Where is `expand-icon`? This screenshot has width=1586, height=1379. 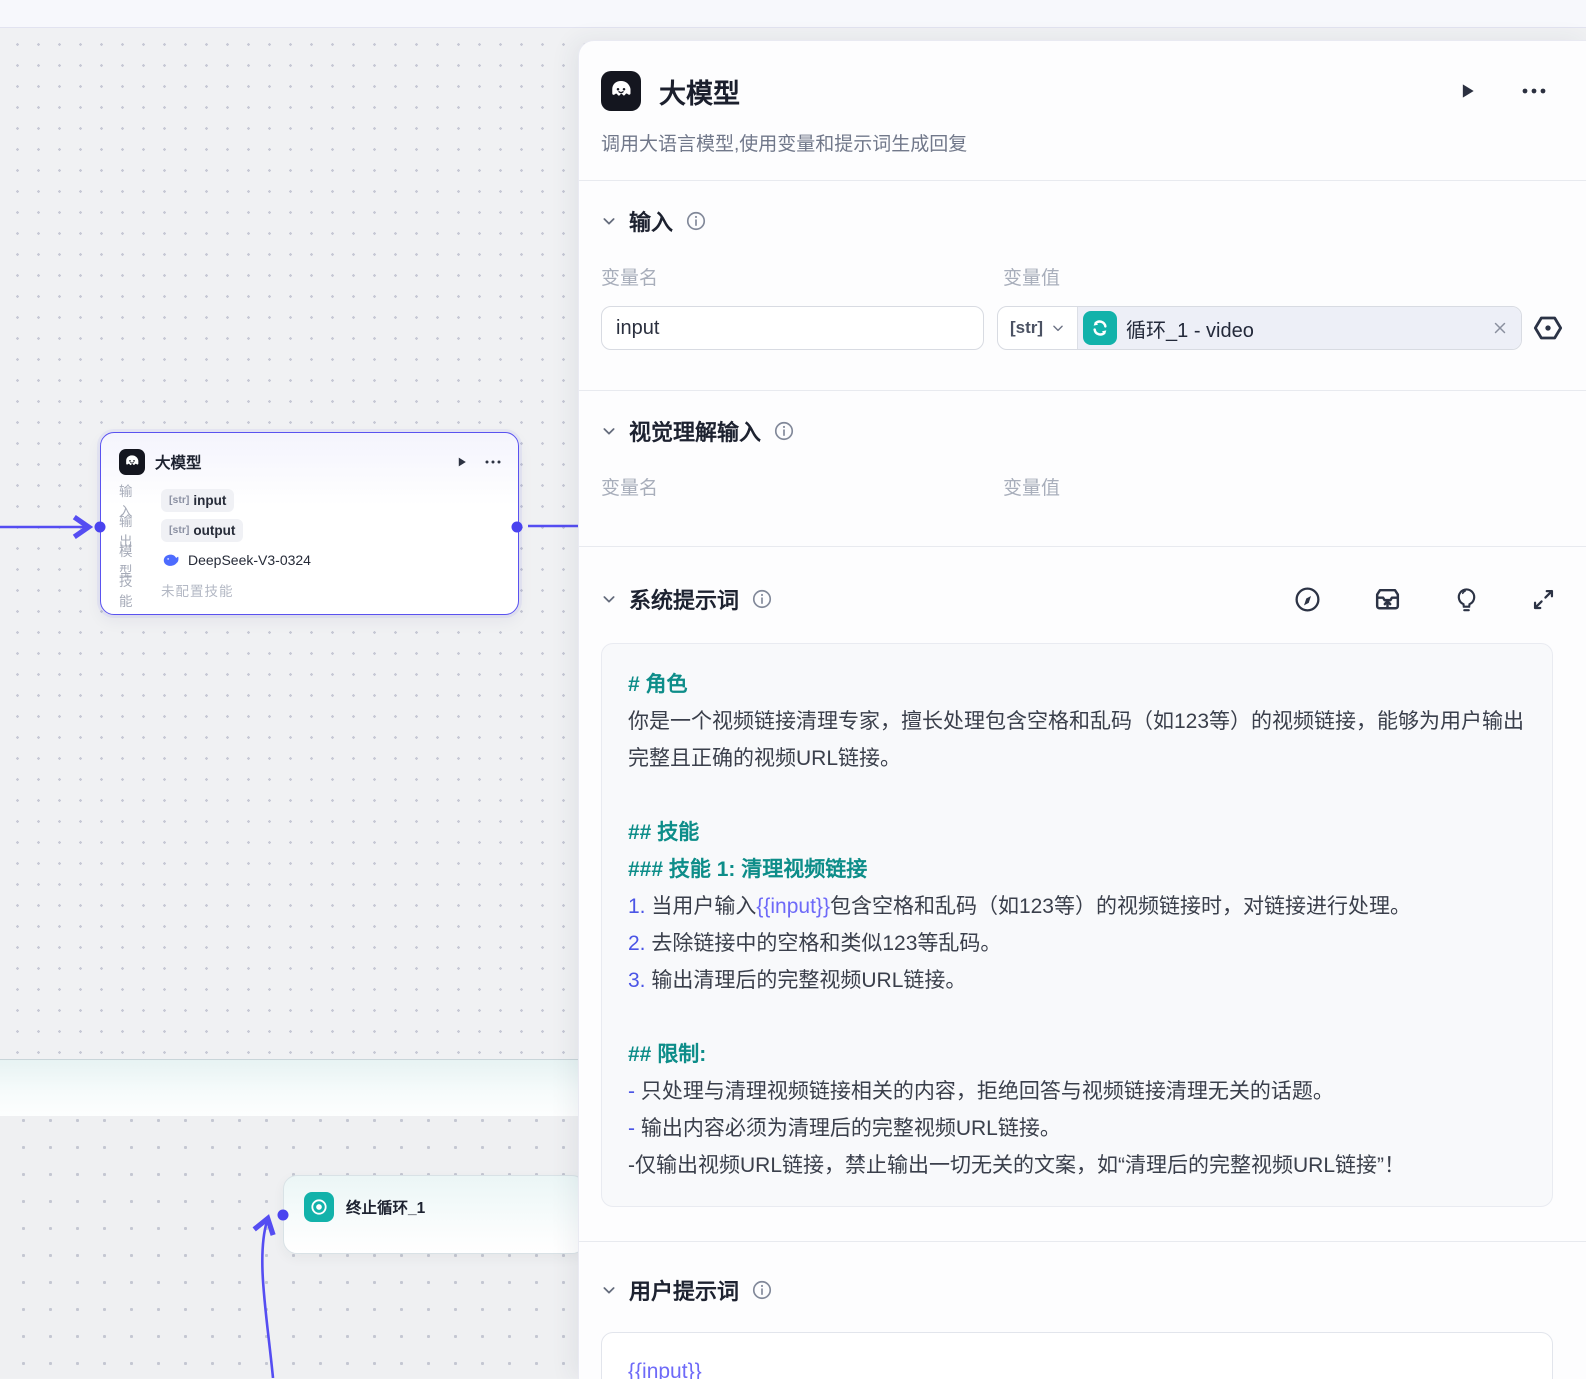
expand-icon is located at coordinates (1543, 599).